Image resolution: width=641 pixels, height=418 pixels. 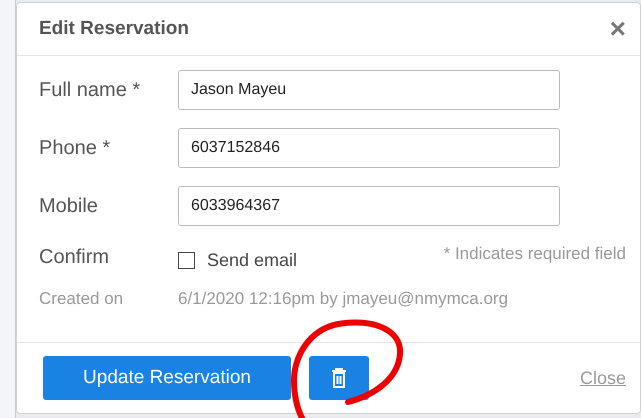 What do you see at coordinates (252, 260) in the screenshot?
I see `checkbox-label: Send email` at bounding box center [252, 260].